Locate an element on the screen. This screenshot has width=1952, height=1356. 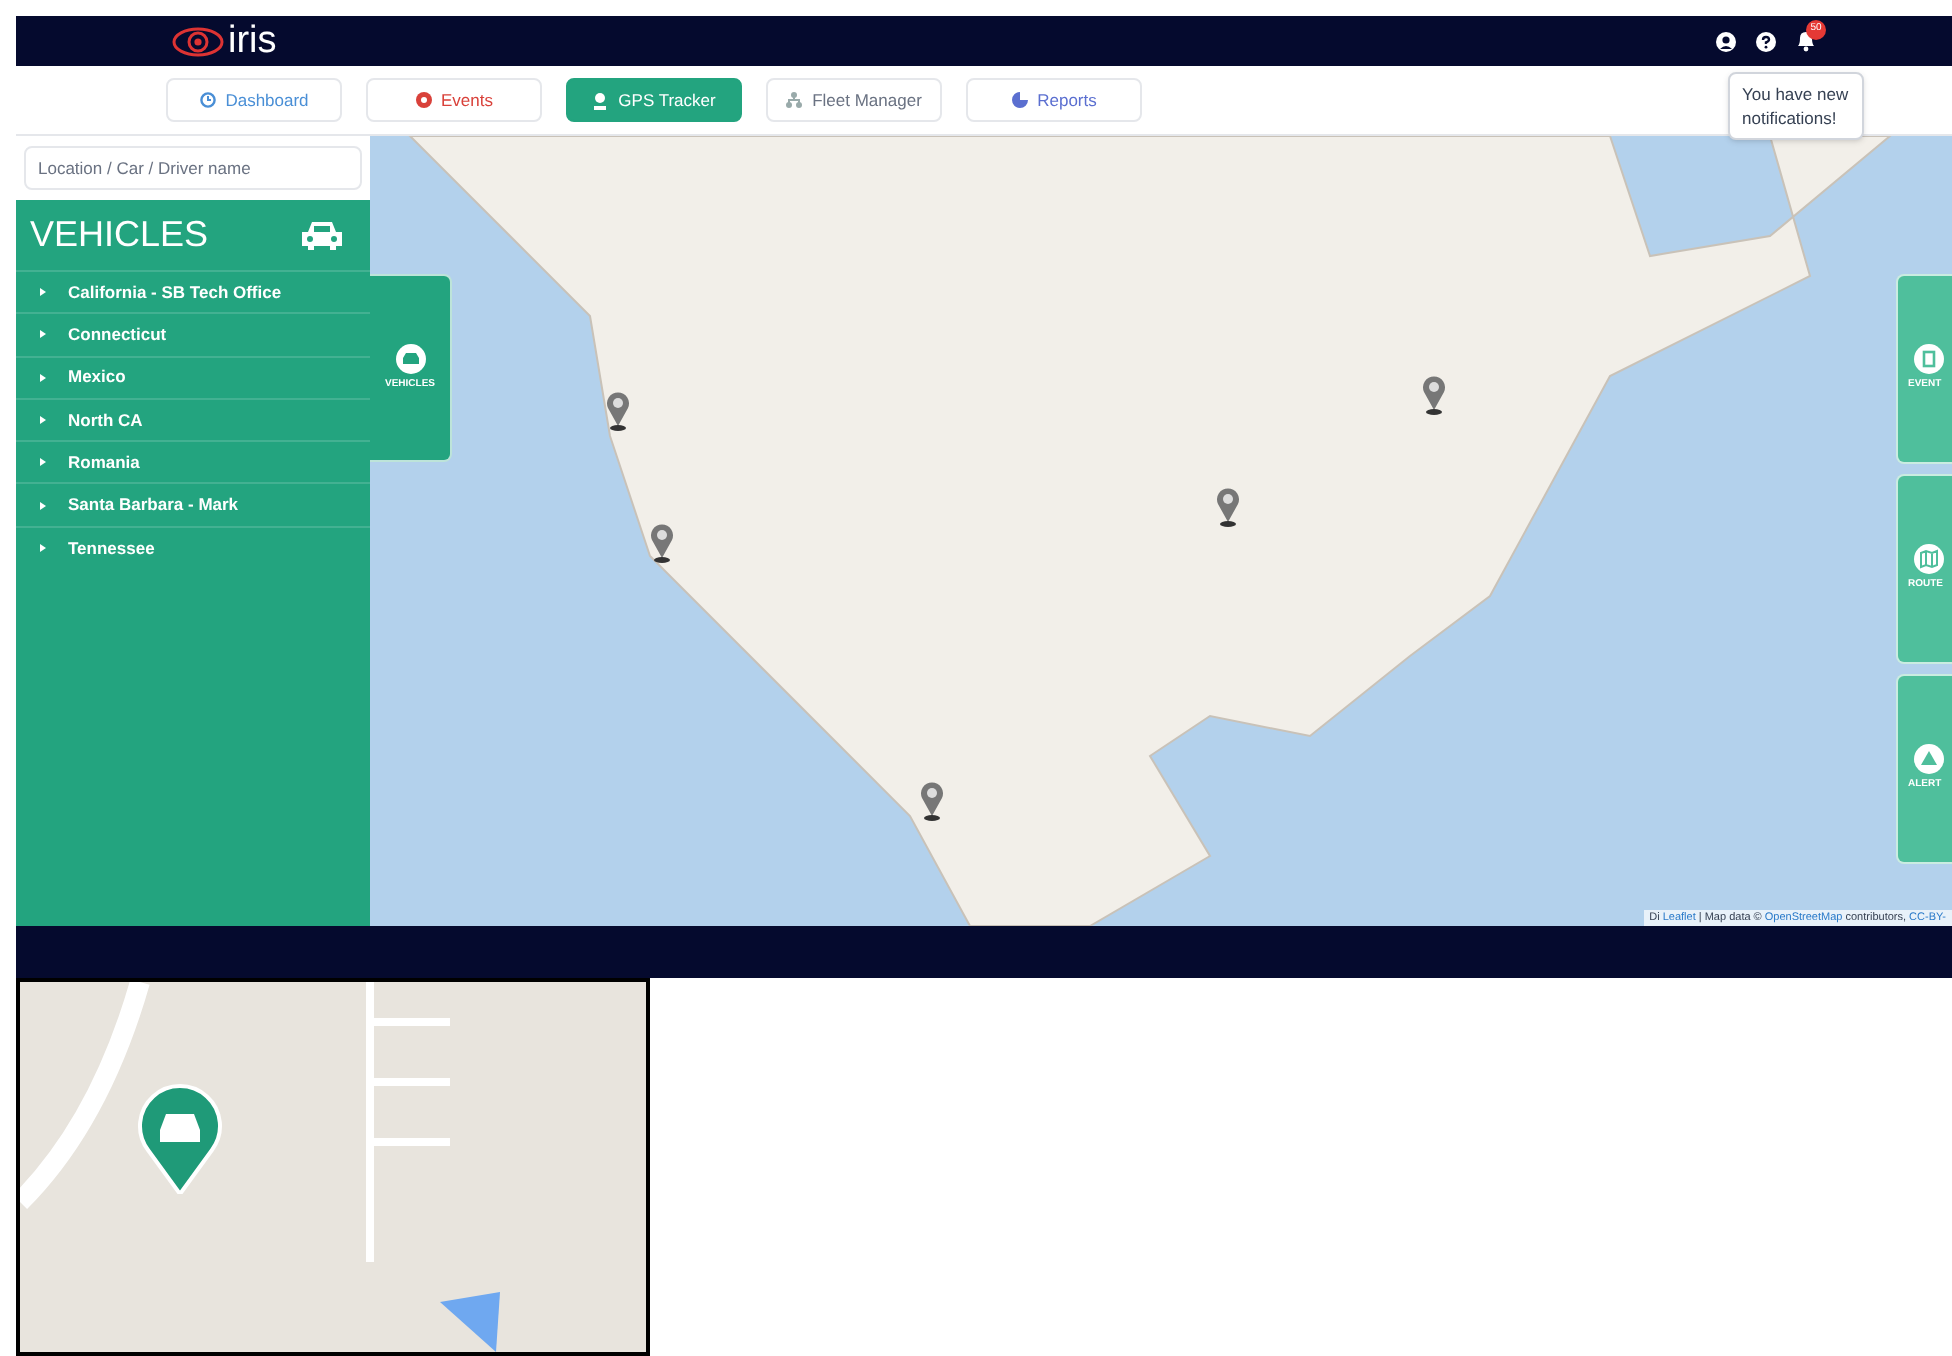
notification-tooltip: You have new notifications! is located at coordinates (1796, 106).